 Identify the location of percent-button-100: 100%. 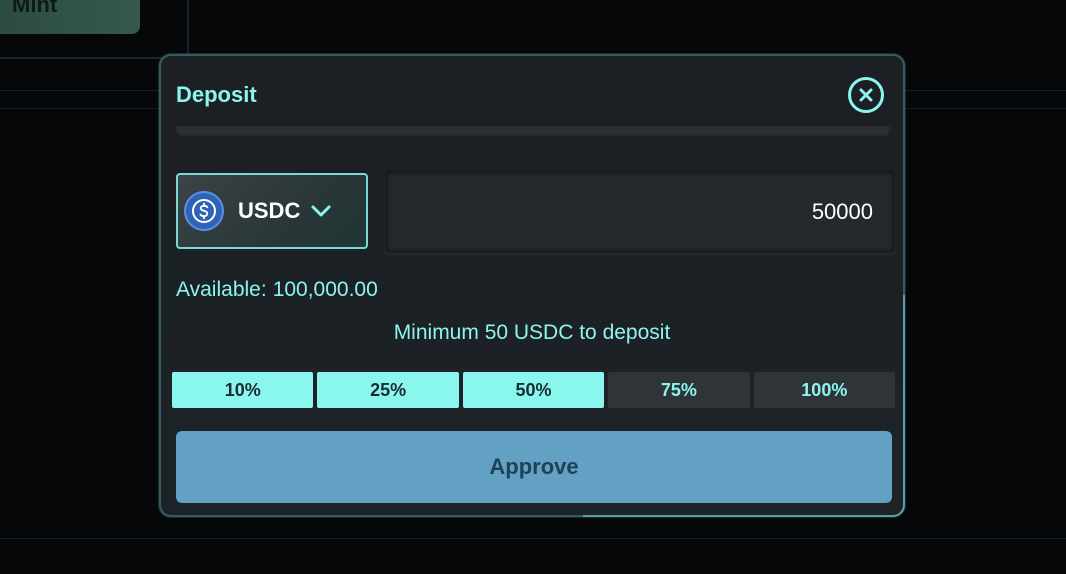
(824, 390).